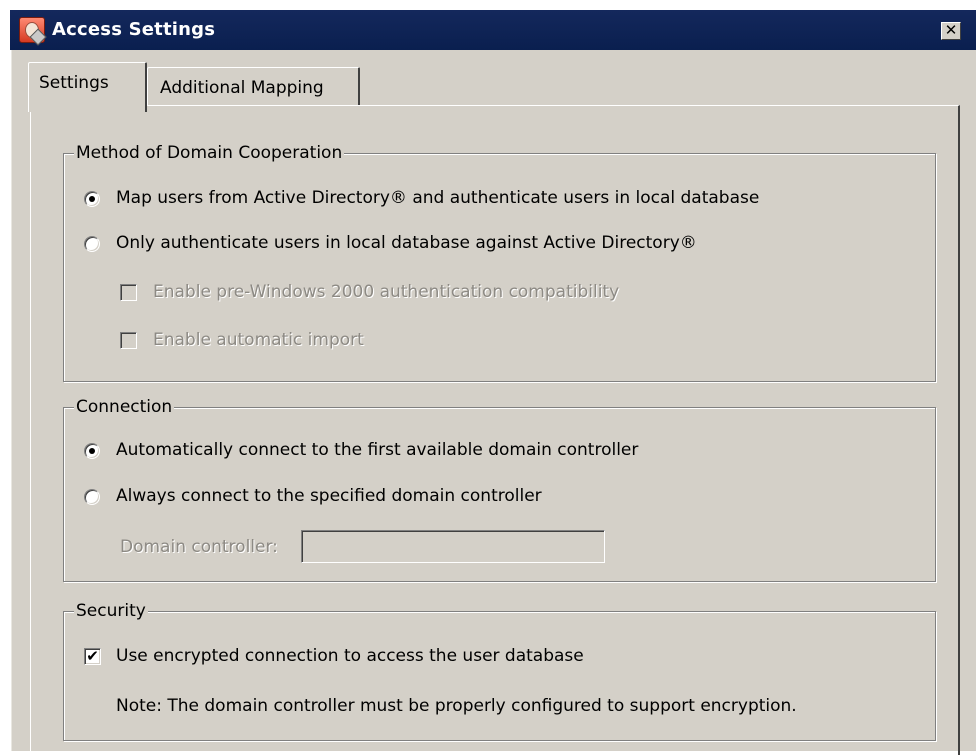  I want to click on map-users-radio, so click(92, 199).